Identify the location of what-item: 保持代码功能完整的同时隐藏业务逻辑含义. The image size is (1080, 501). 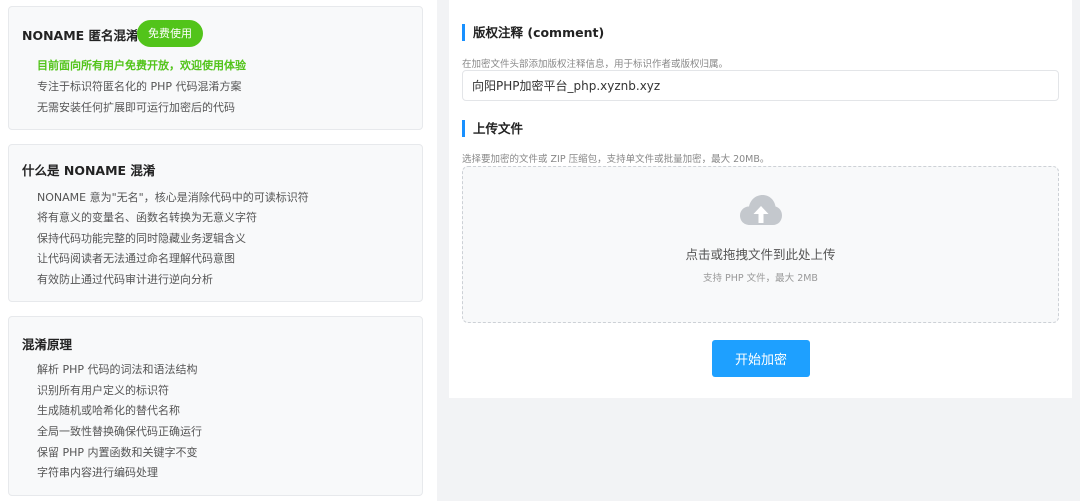
(141, 238).